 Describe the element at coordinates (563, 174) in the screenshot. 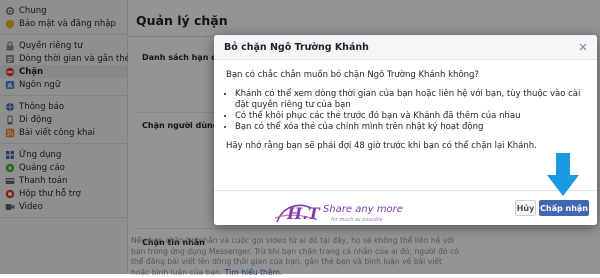

I see `arrow-down-icon` at that location.